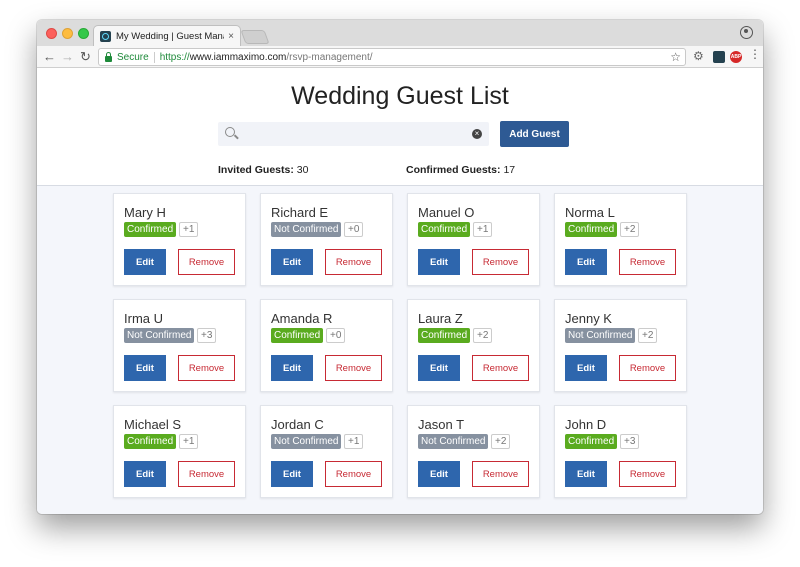 The width and height of the screenshot is (800, 567). I want to click on invited-guests-label: Invited Guests:, so click(256, 170).